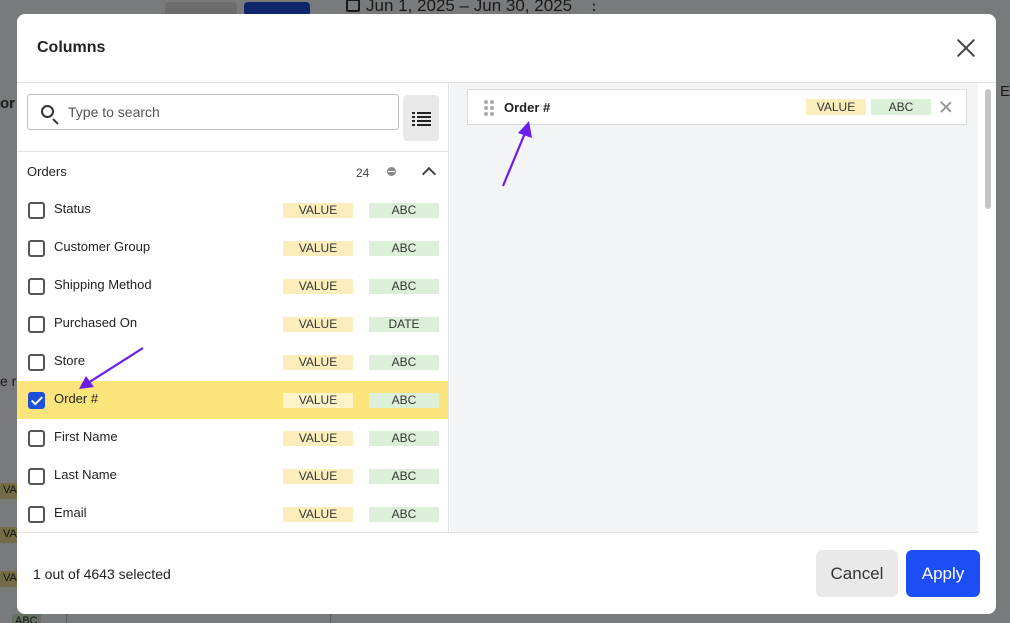 The height and width of the screenshot is (623, 1010). What do you see at coordinates (96, 322) in the screenshot?
I see `column-label: Purchased On` at bounding box center [96, 322].